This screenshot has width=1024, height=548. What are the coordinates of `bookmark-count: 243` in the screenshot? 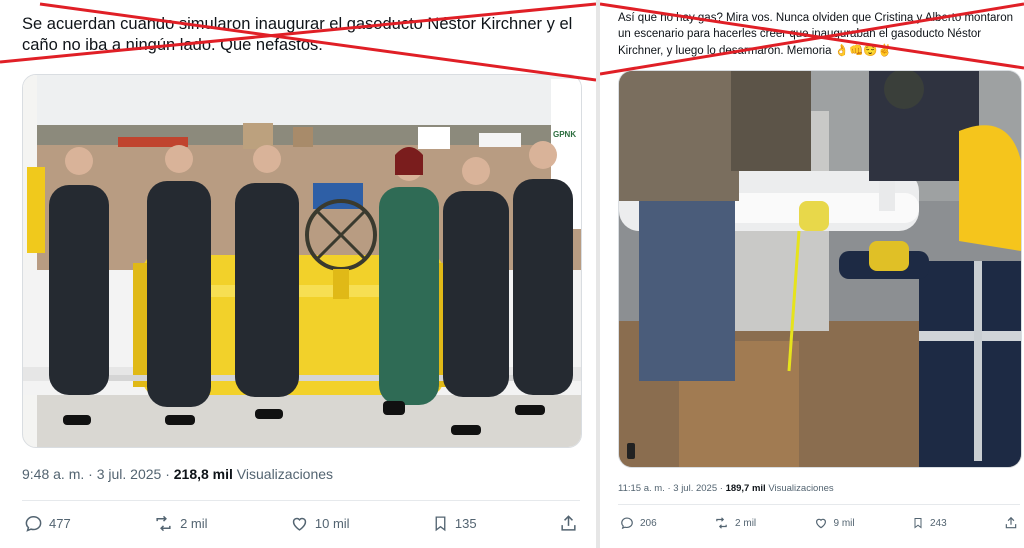 It's located at (938, 523).